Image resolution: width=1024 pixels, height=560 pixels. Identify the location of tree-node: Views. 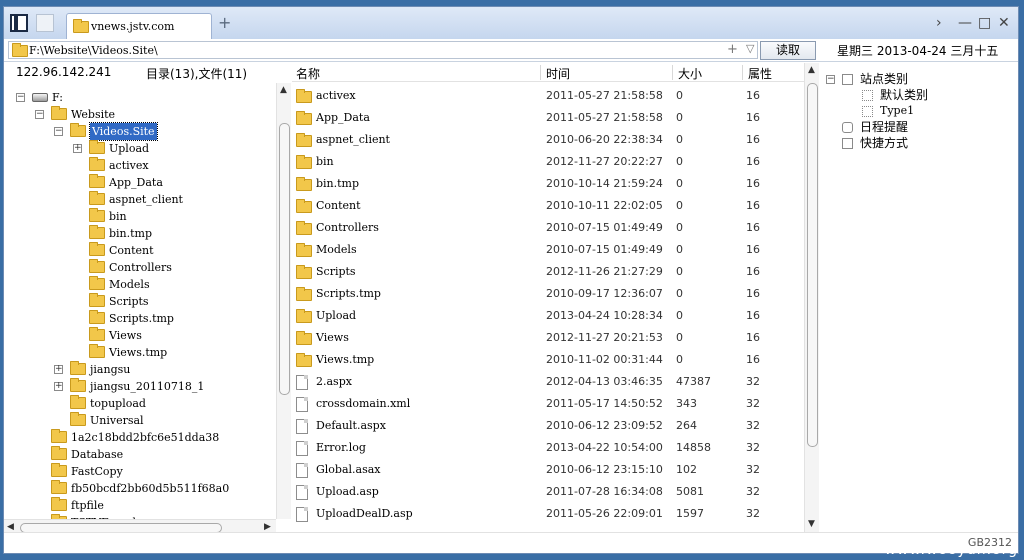
(140, 335).